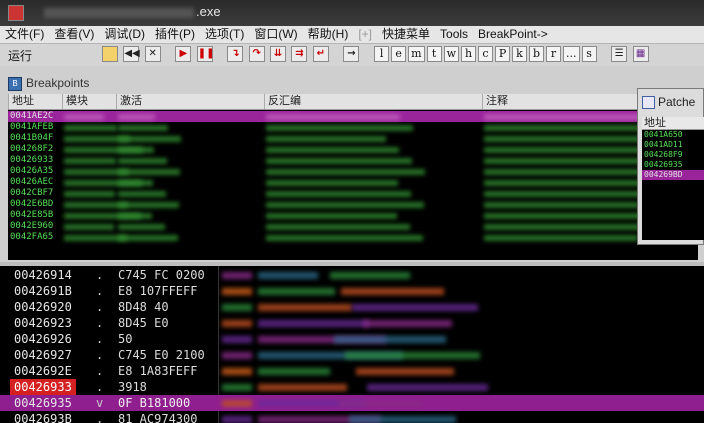 Image resolution: width=704 pixels, height=423 pixels. What do you see at coordinates (503, 54) in the screenshot?
I see `window-button: P` at bounding box center [503, 54].